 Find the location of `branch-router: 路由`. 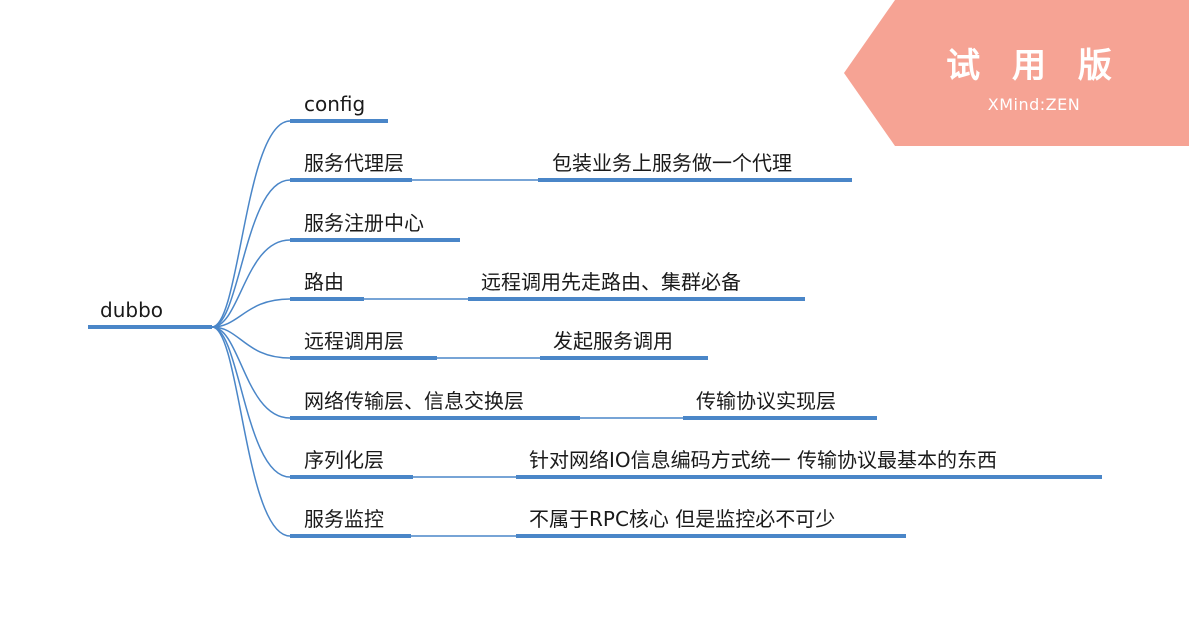

branch-router: 路由 is located at coordinates (324, 282).